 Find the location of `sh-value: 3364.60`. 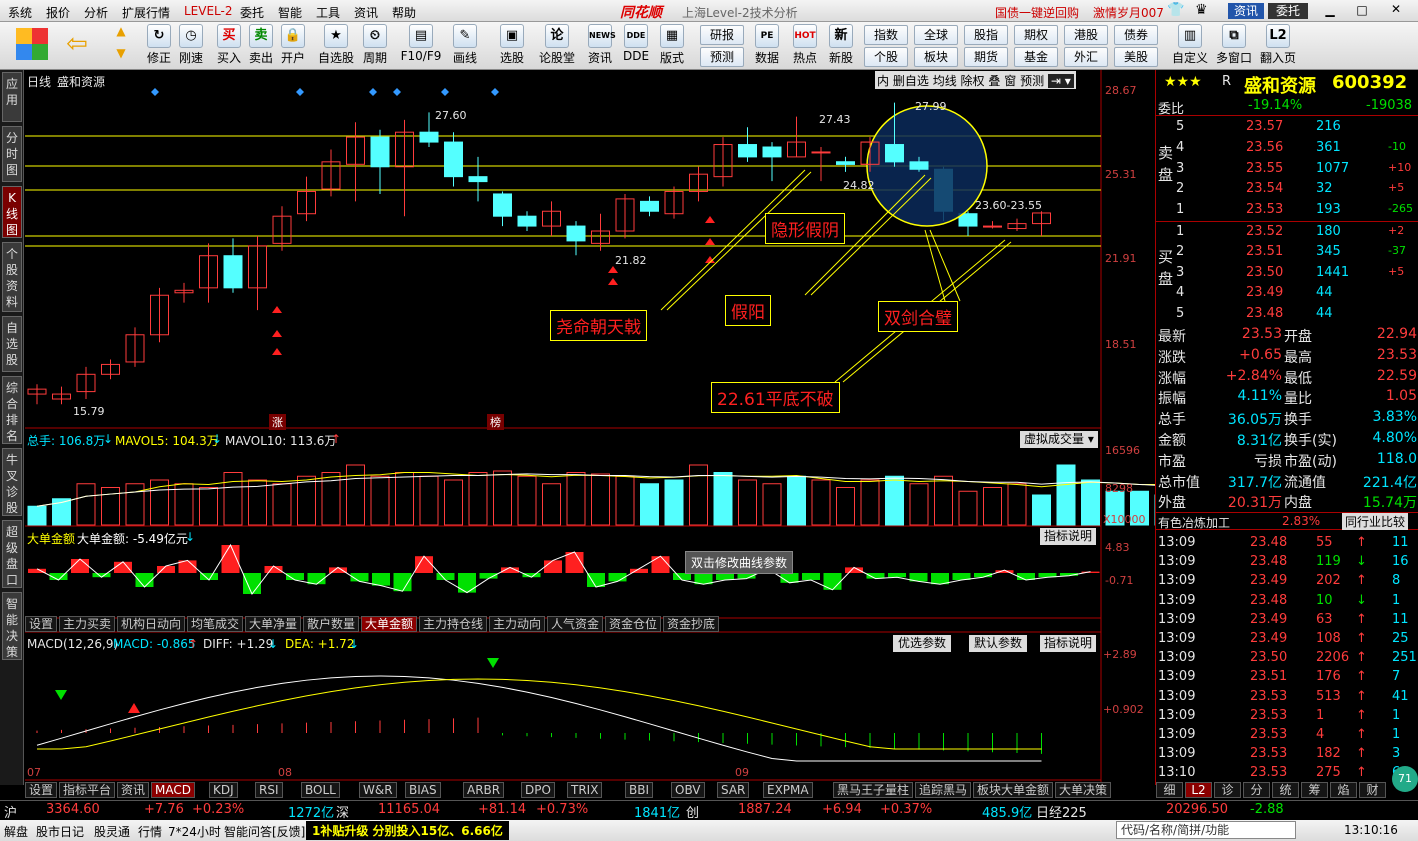

sh-value: 3364.60 is located at coordinates (73, 809).